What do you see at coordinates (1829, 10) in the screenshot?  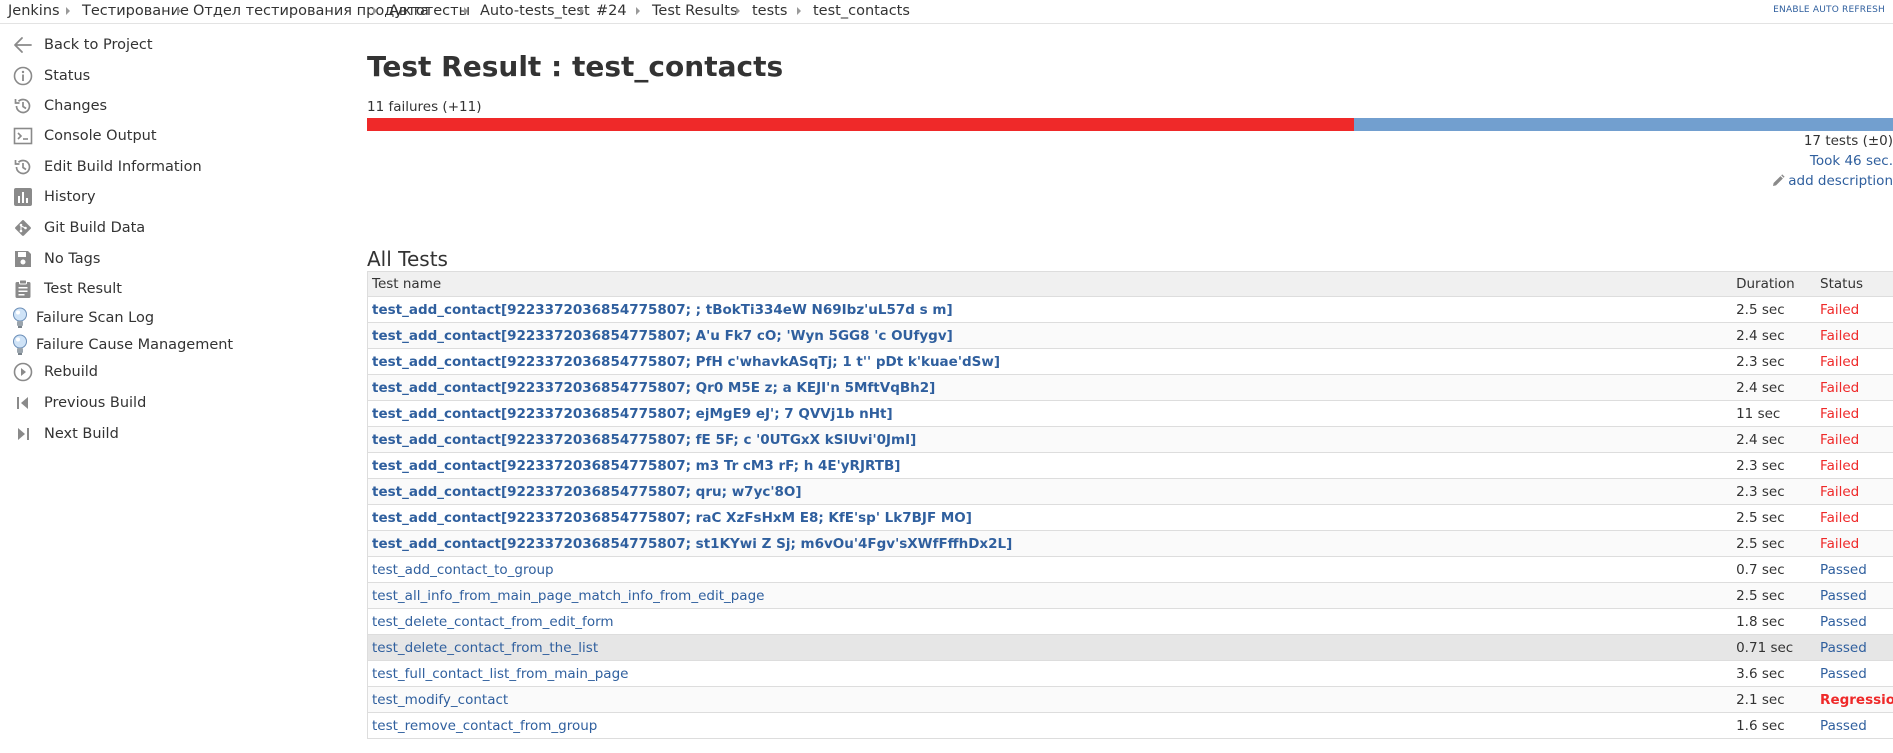 I see `enable-auto-refresh-link: ENABLE AUTO REFRESH` at bounding box center [1829, 10].